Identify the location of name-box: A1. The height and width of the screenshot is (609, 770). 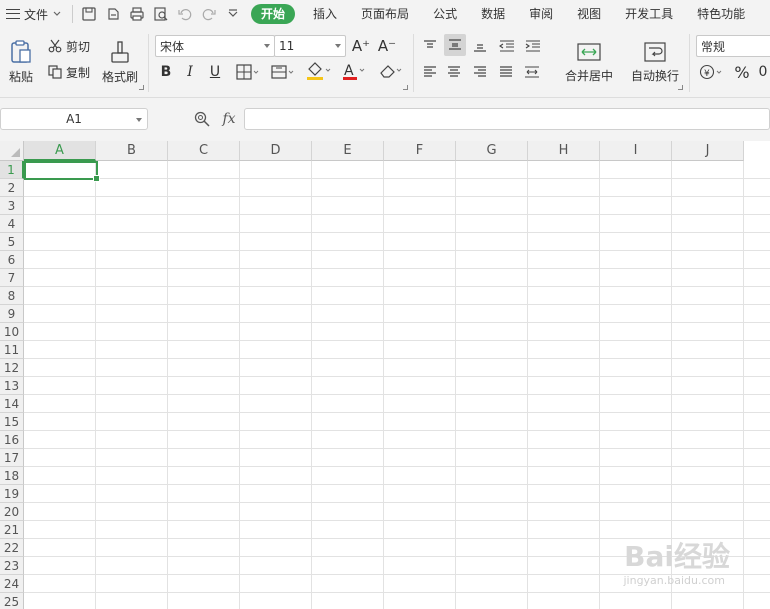
(74, 119).